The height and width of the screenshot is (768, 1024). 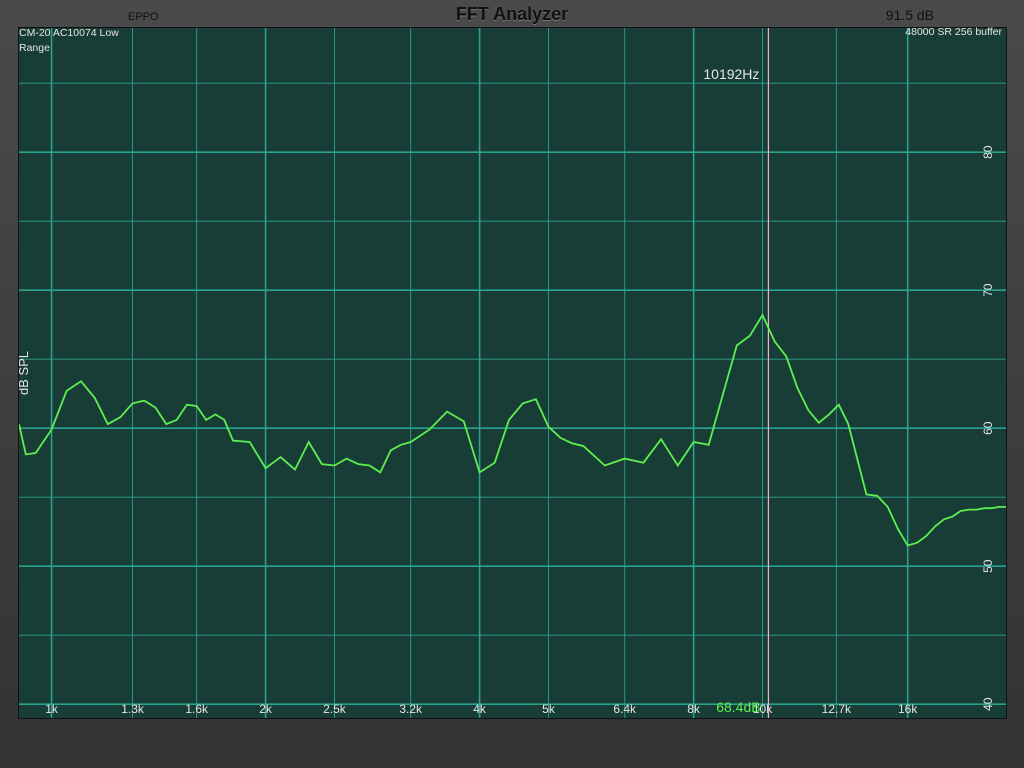 I want to click on sample-info: 48000 SR 256 buffer, so click(x=953, y=32).